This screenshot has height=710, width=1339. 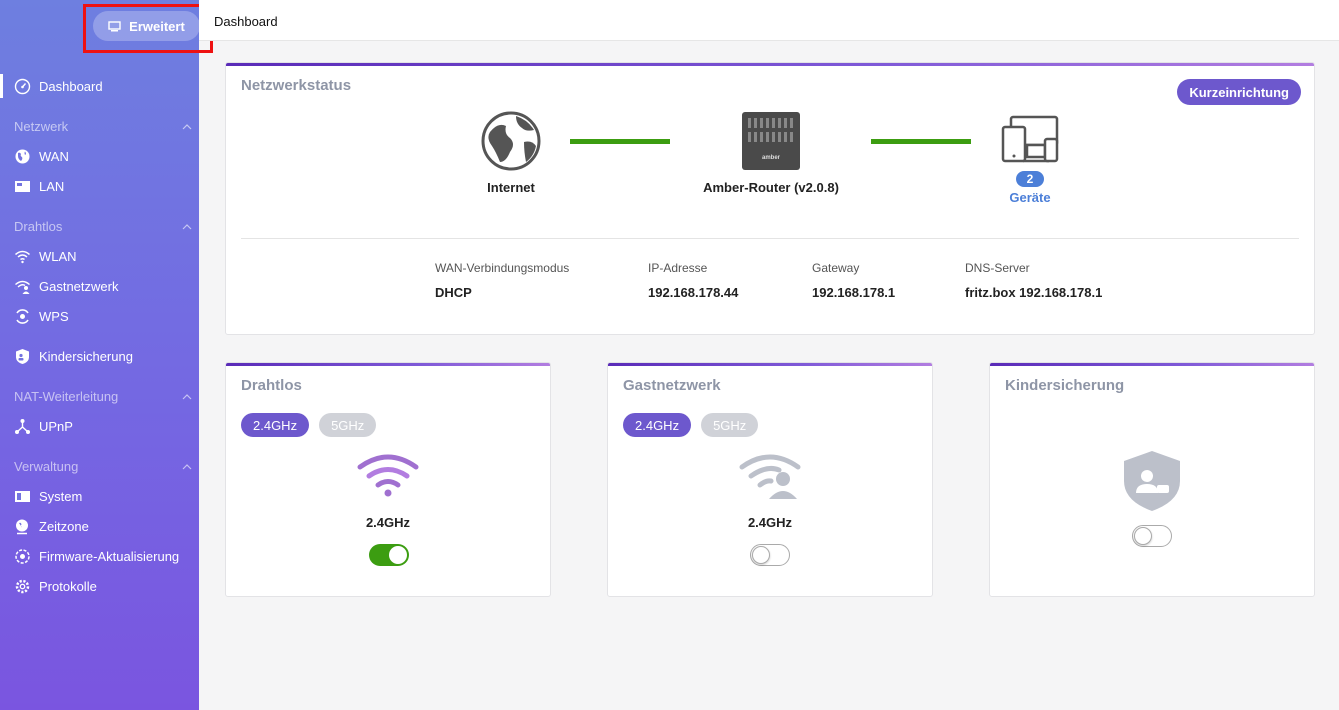 I want to click on guest-network-card: Gastnetzwerk 2.4GHz 5GHz 2.4GHz, so click(x=770, y=479).